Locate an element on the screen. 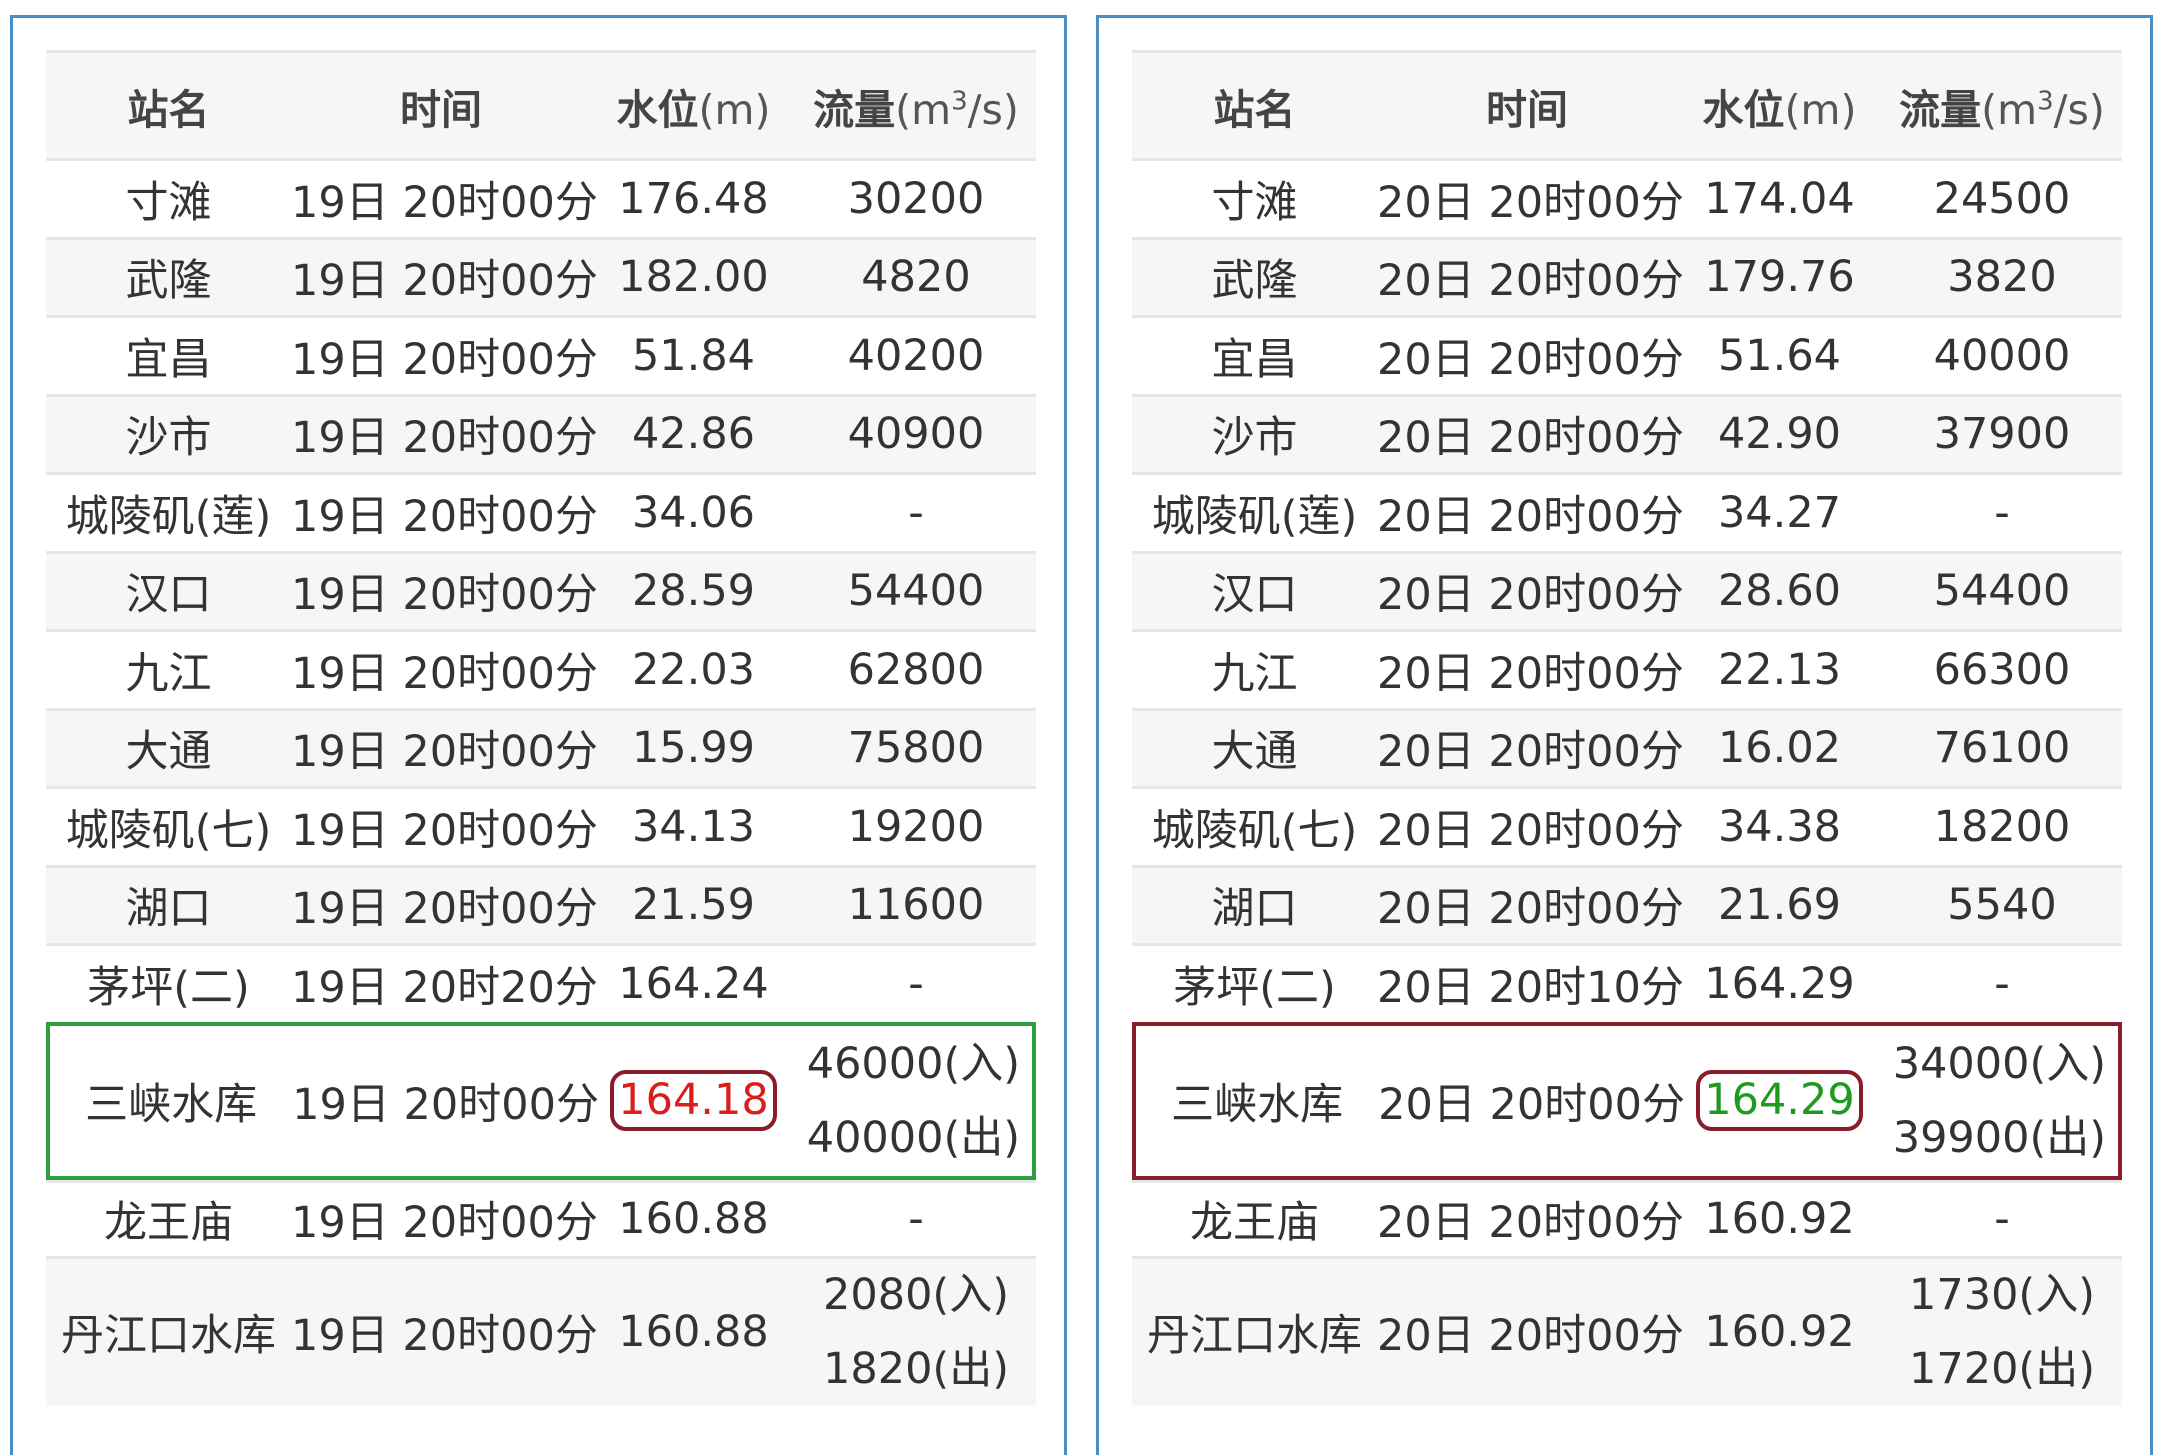 This screenshot has height=1455, width=2162. flow-in-out: 1730(入) 1720(出) is located at coordinates (2002, 1332).